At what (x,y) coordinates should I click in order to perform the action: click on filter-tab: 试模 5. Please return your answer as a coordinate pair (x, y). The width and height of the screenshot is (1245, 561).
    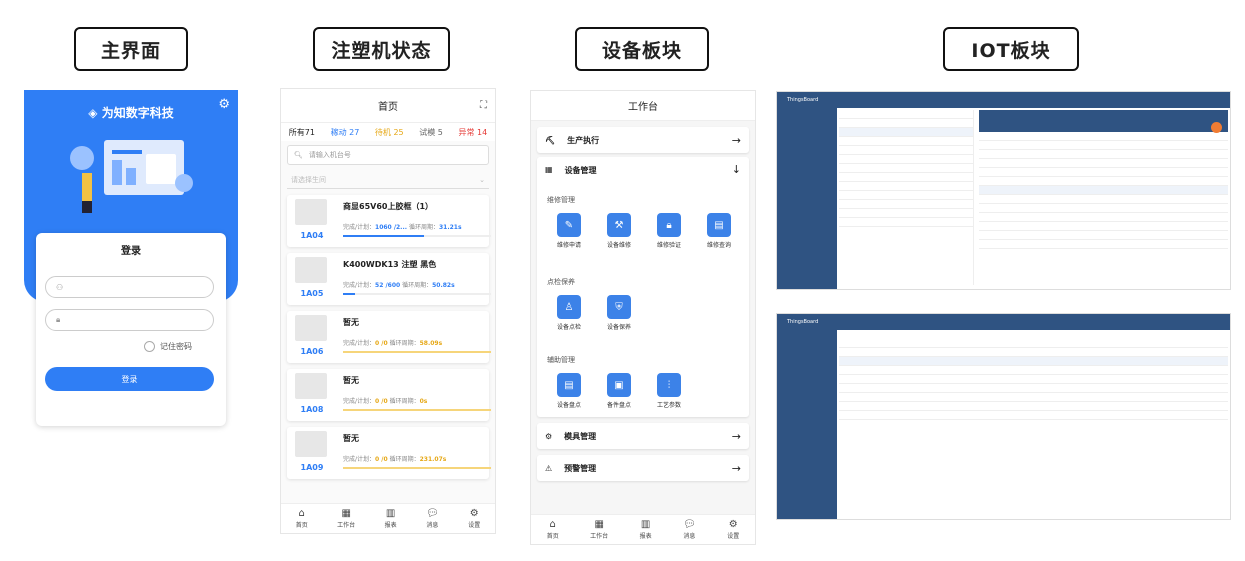
    Looking at the image, I should click on (431, 132).